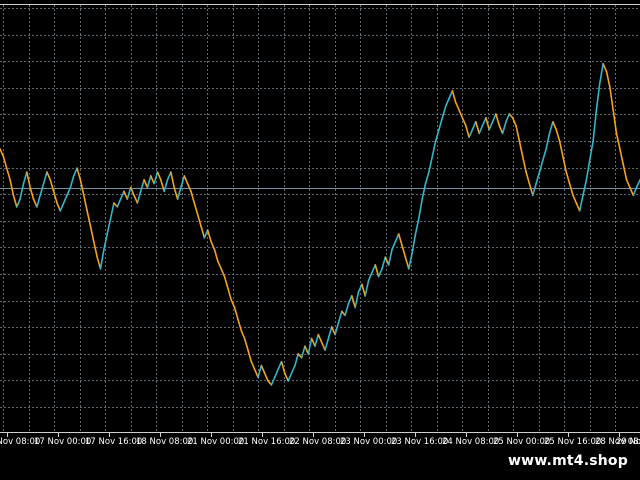 This screenshot has height=480, width=640. Describe the element at coordinates (113, 442) in the screenshot. I see `x-axis-tick-label: 17 Nov 16:00` at that location.